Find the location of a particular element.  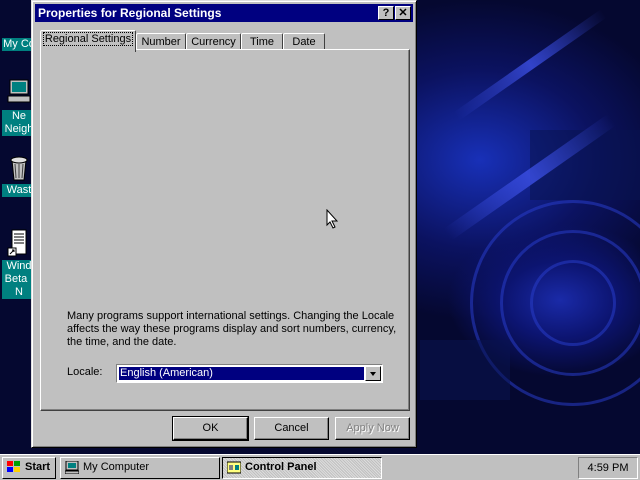

tab-label: Number is located at coordinates (161, 42).